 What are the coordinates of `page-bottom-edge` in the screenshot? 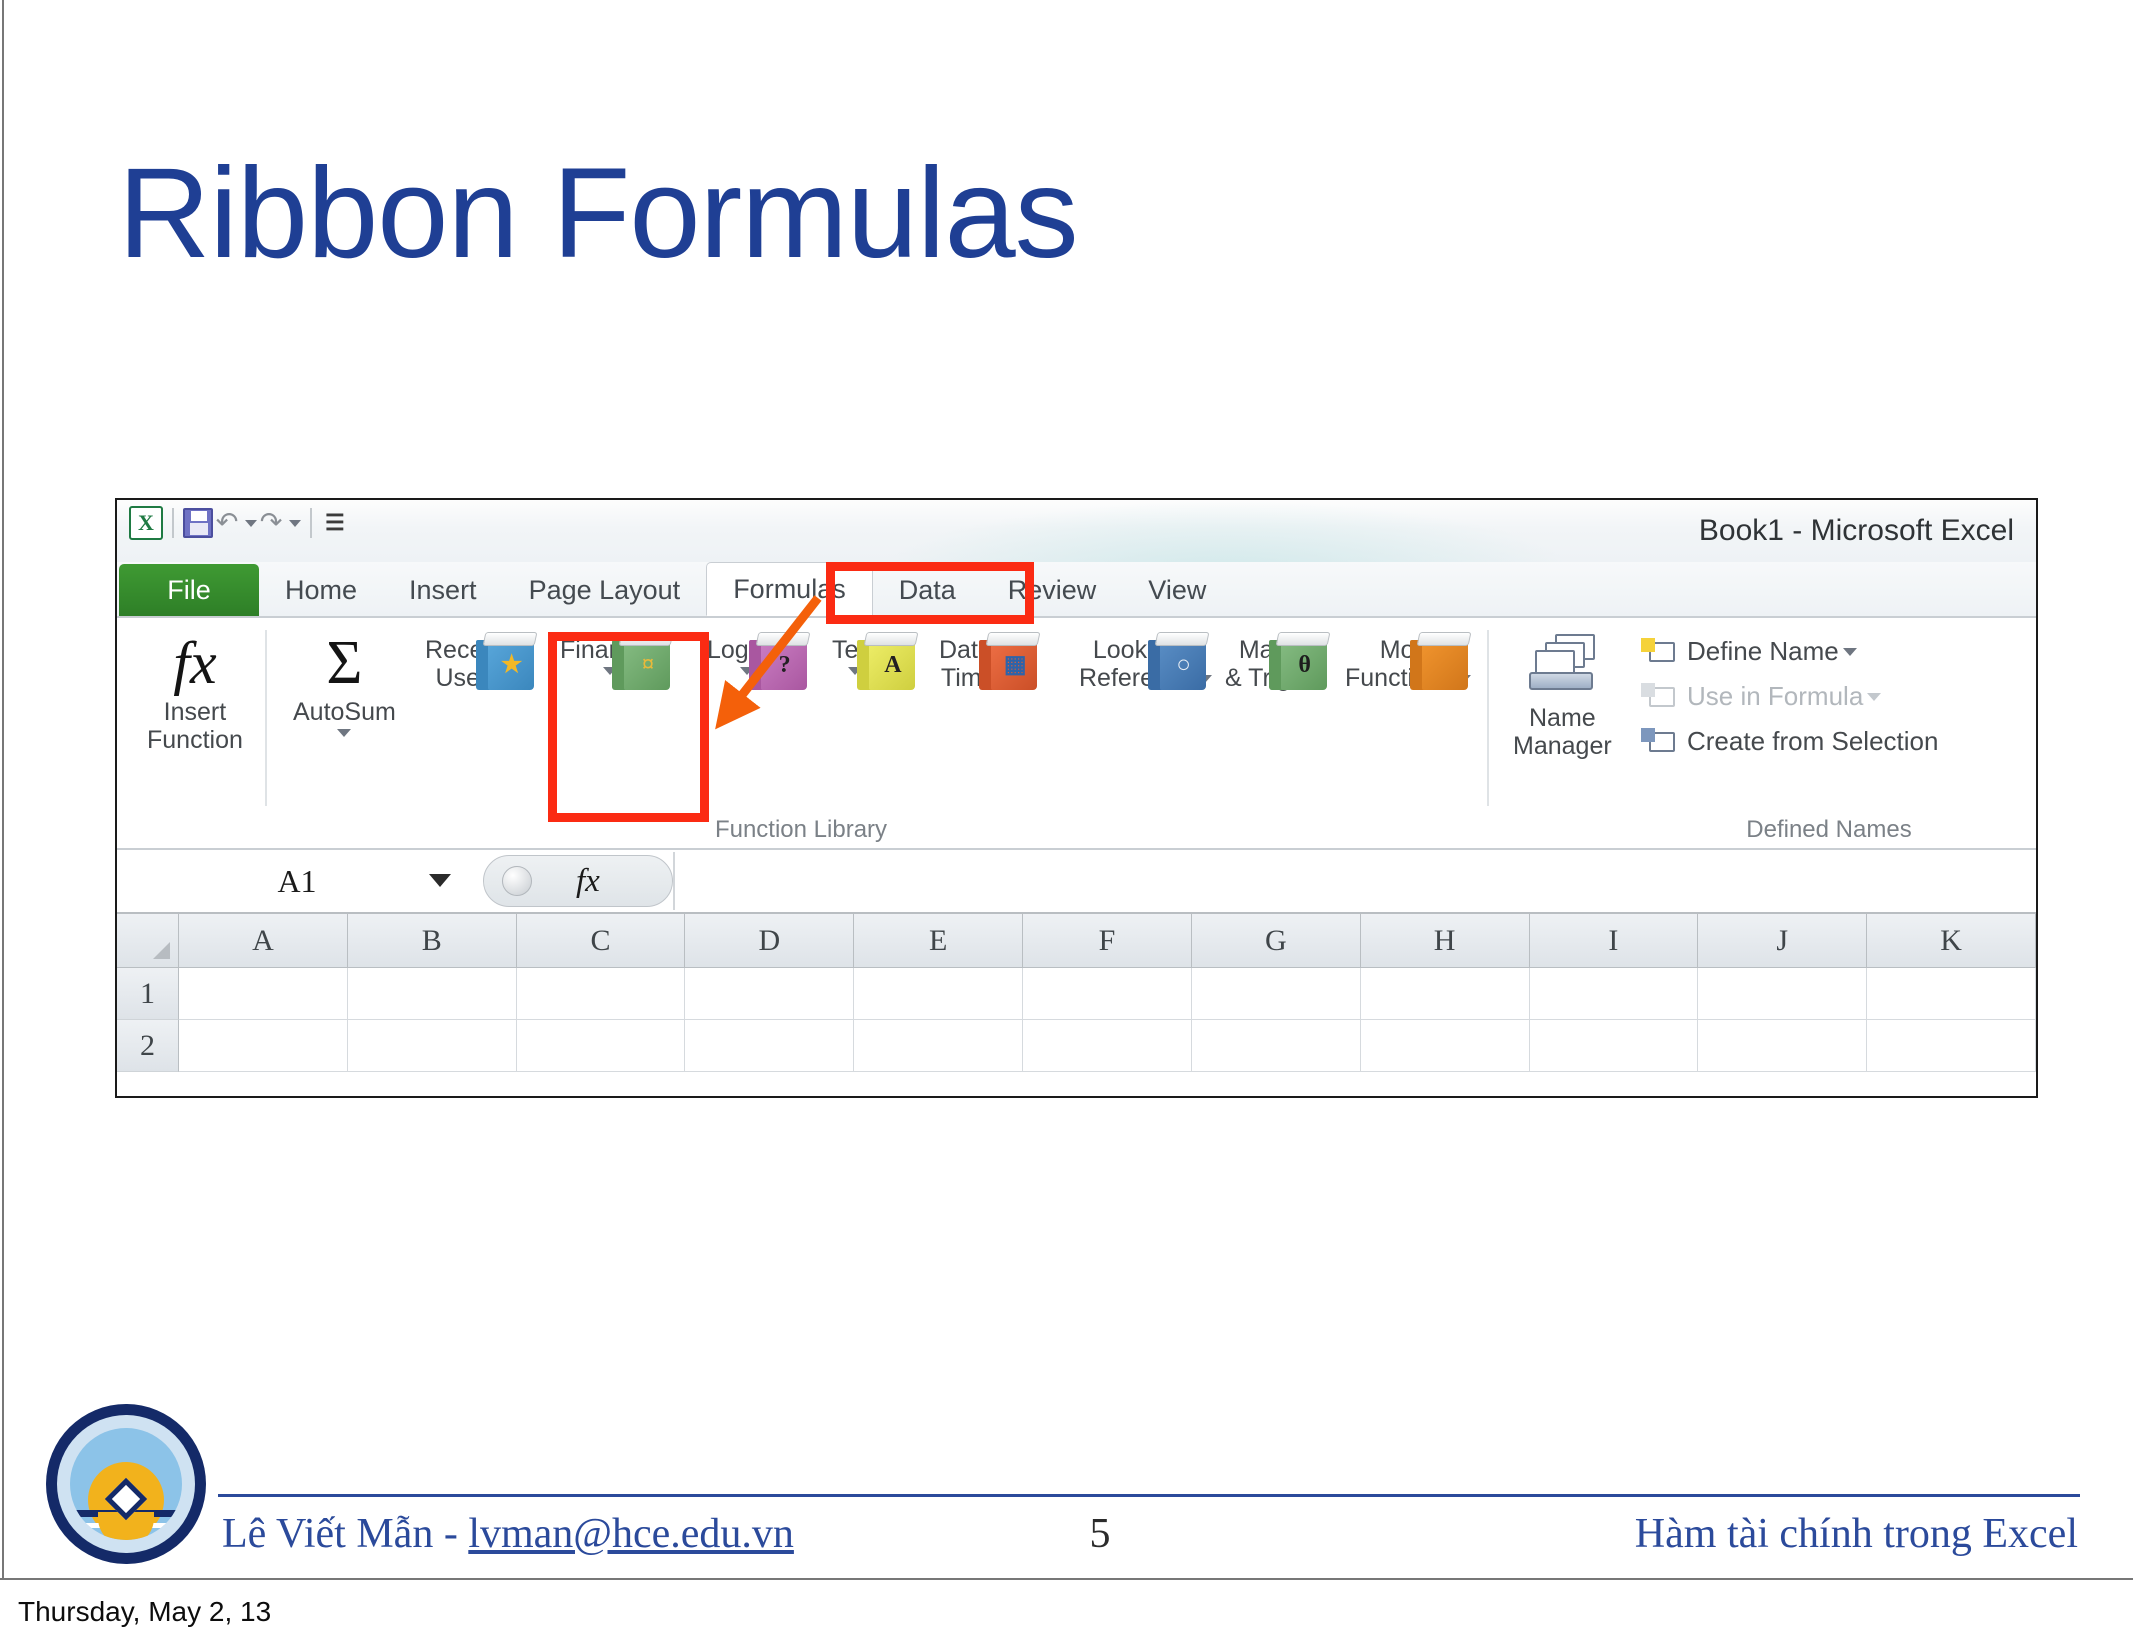 It's located at (1066, 1579).